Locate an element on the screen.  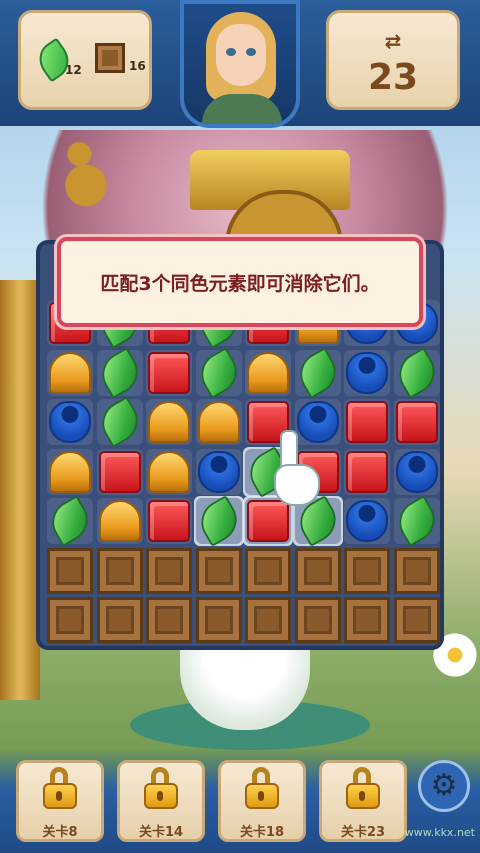
watermark: www.kkx.net is located at coordinates (439, 832).